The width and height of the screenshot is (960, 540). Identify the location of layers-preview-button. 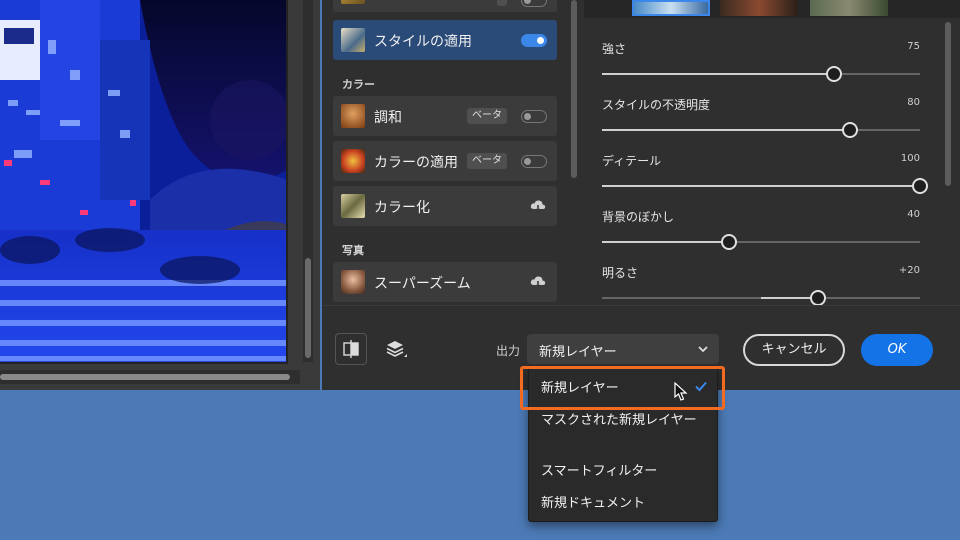
(395, 349).